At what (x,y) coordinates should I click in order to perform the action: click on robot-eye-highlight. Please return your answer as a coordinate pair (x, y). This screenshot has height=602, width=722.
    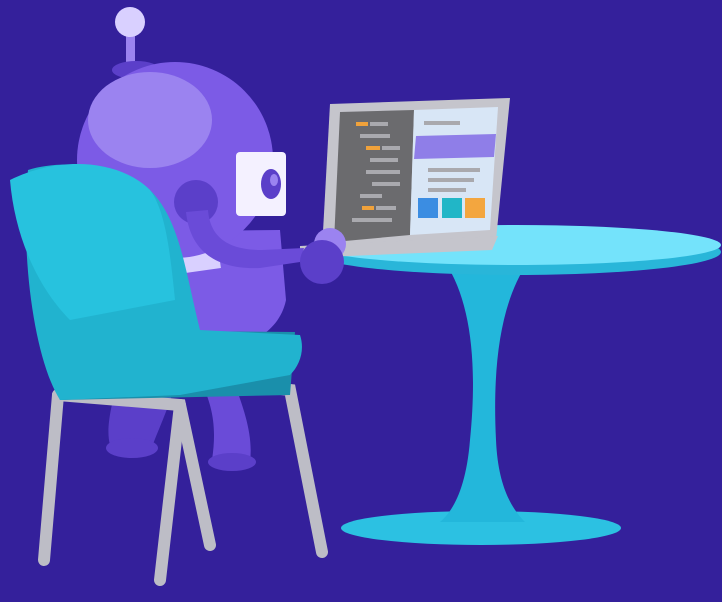
    Looking at the image, I should click on (274, 180).